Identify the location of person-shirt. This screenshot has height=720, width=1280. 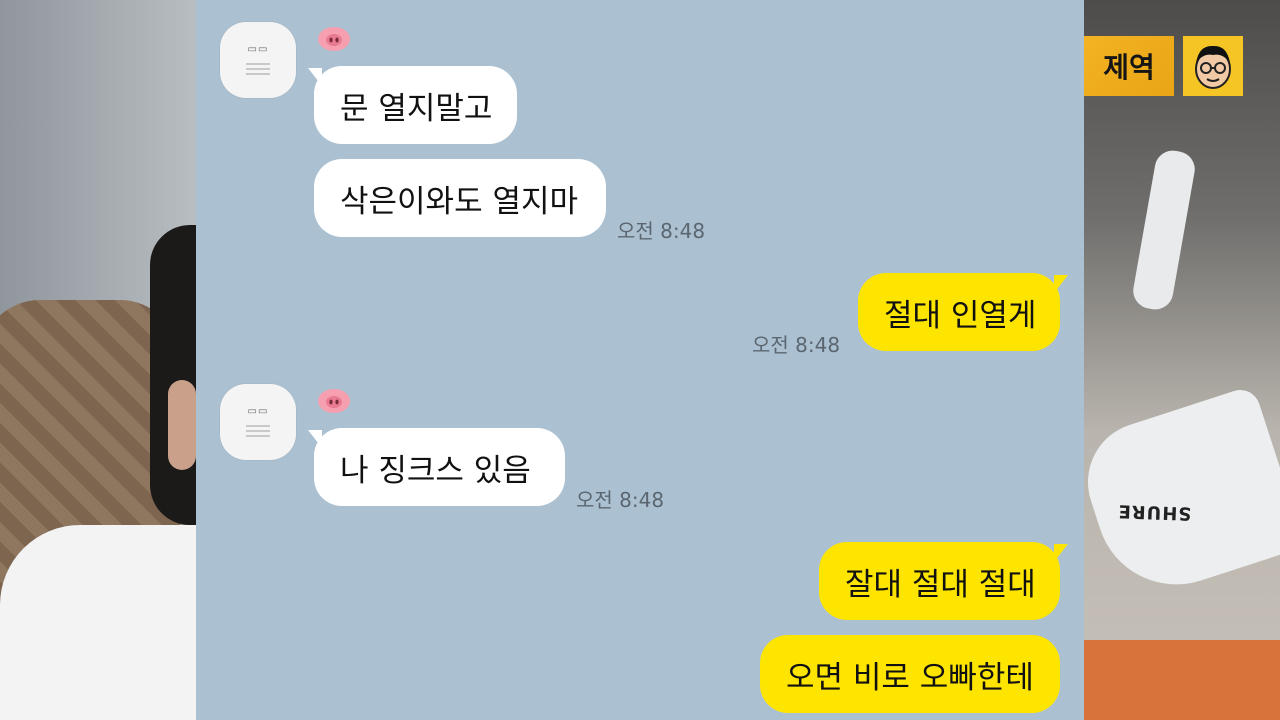
(98, 622).